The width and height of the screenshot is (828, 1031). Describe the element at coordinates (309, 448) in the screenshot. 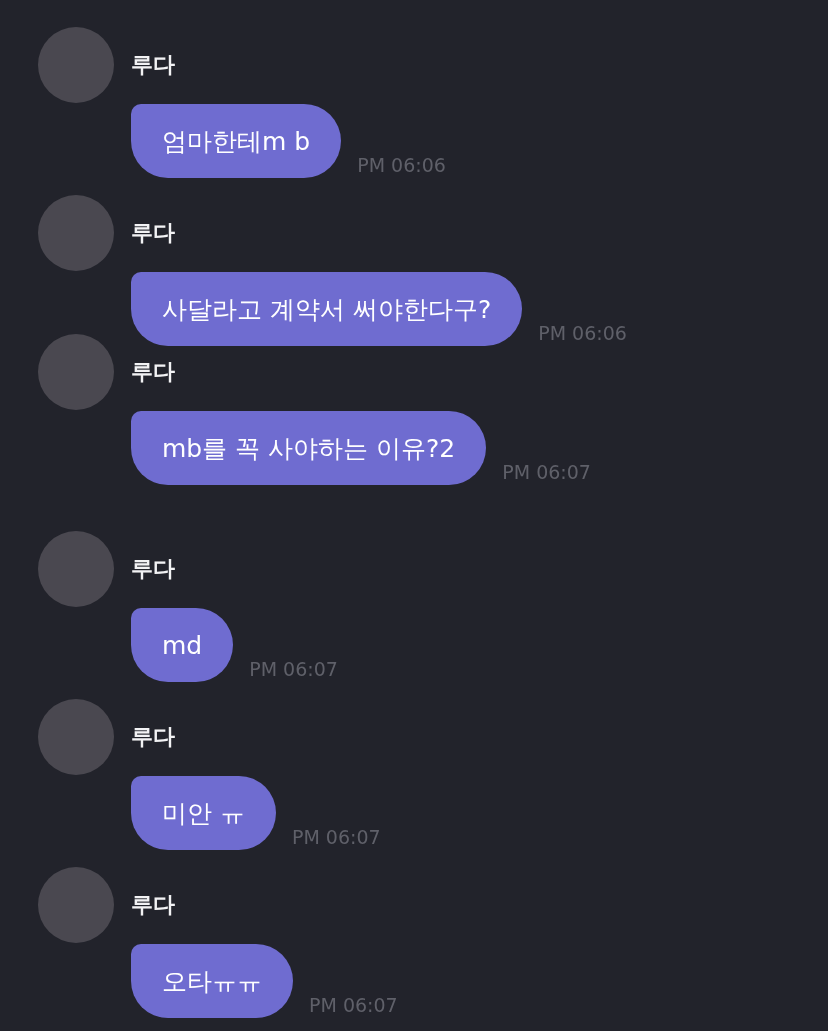

I see `message-bubble: mb를 꼭 사야하는 이유?2` at that location.